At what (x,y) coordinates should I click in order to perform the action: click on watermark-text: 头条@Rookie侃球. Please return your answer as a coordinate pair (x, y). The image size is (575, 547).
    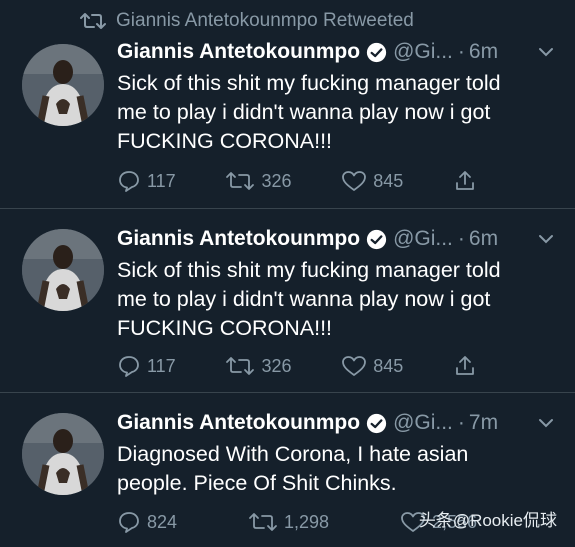
    Looking at the image, I should click on (487, 520).